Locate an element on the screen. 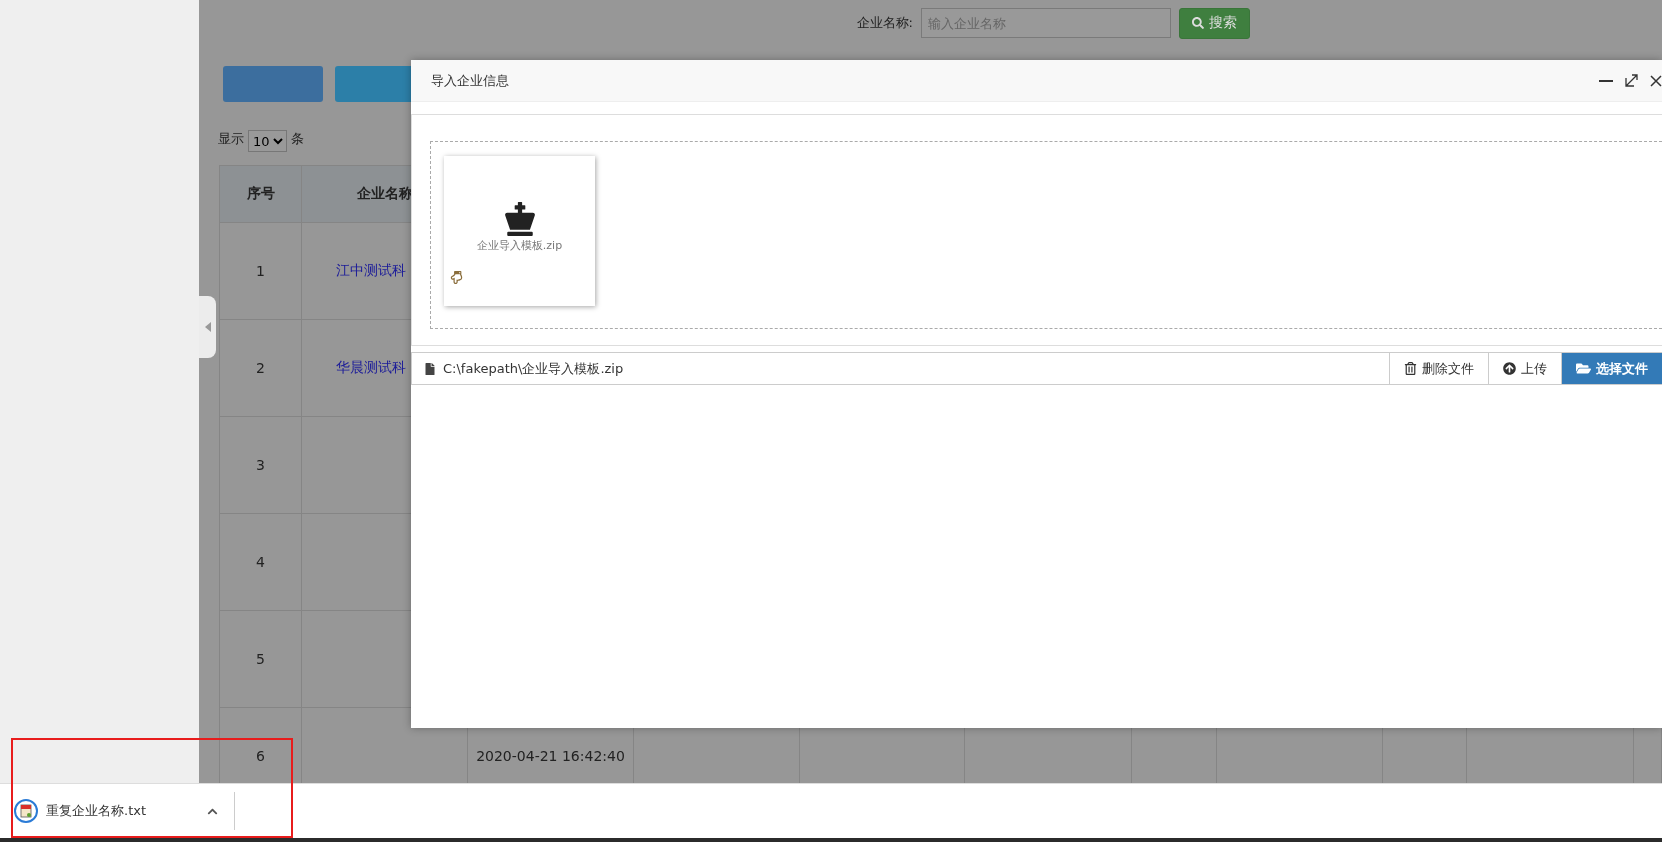 Image resolution: width=1662 pixels, height=842 pixels. download-item: 重复企业名称.txt is located at coordinates (124, 811).